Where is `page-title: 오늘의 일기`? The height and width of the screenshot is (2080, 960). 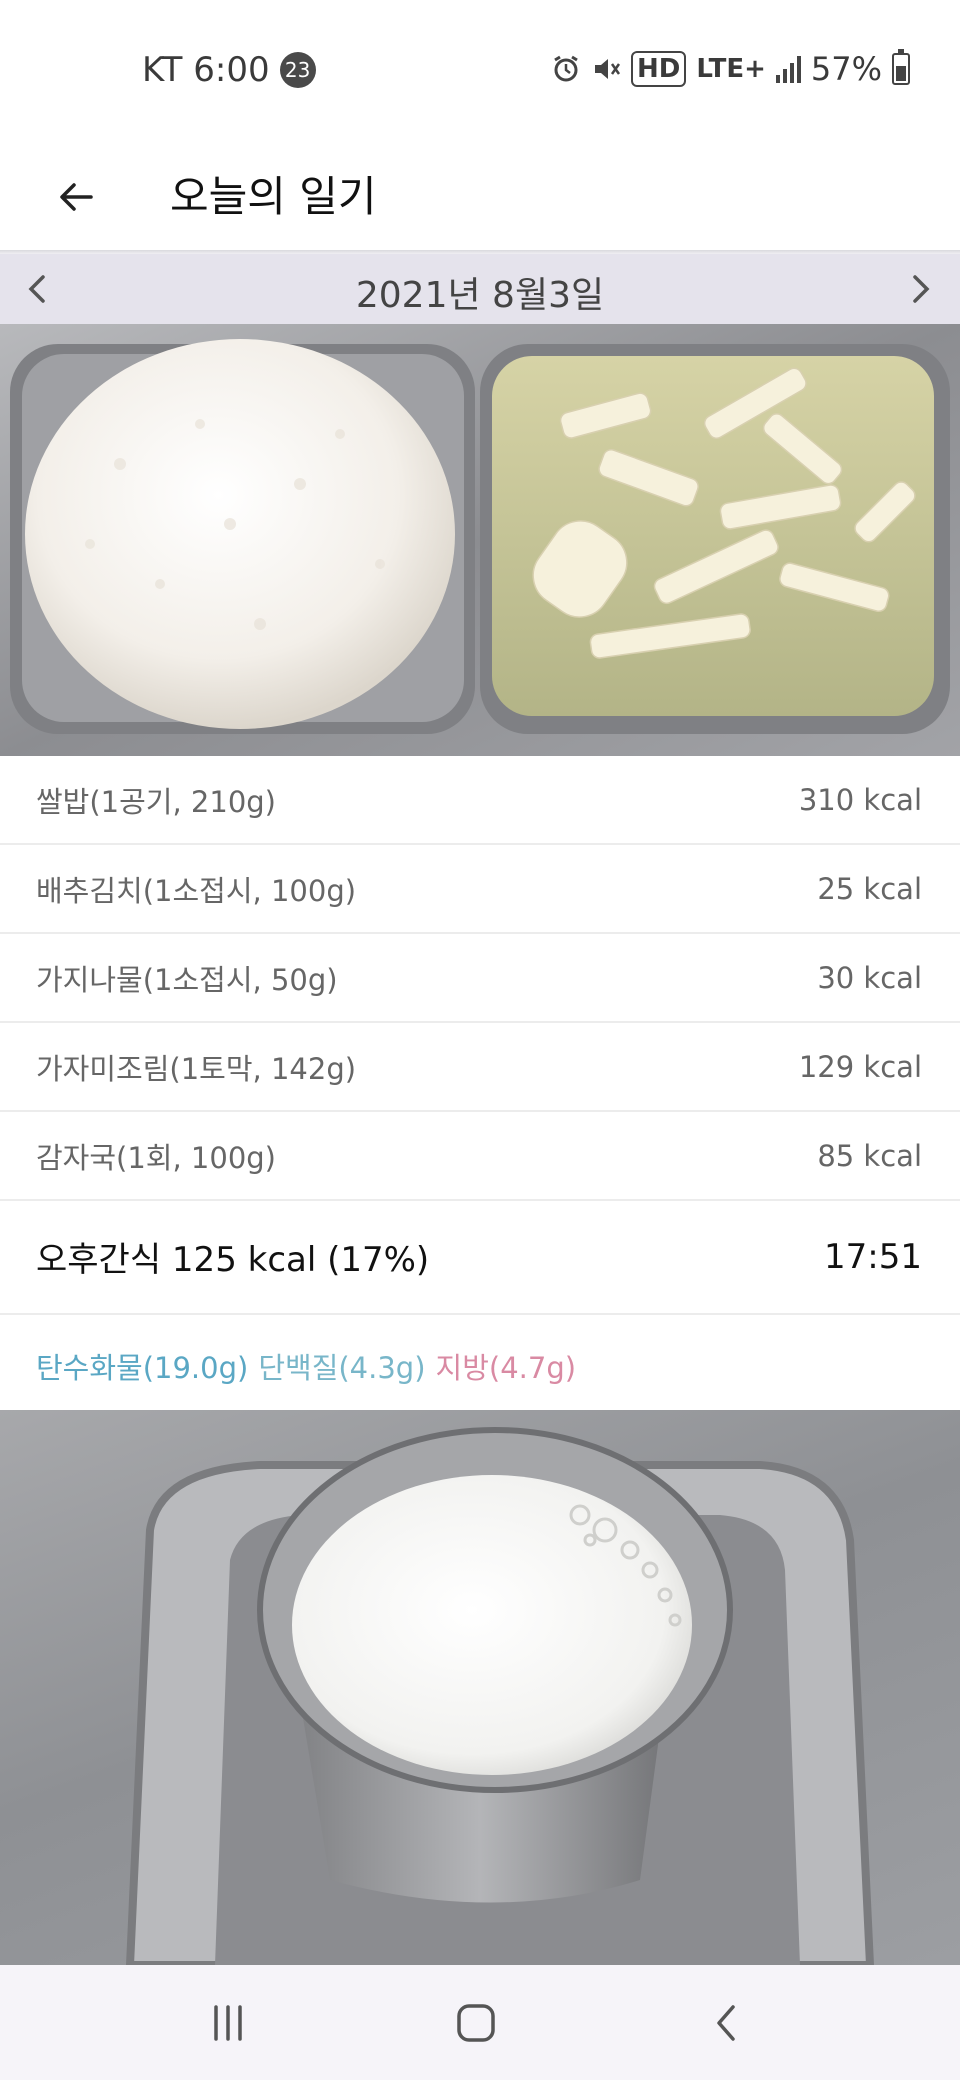 page-title: 오늘의 일기 is located at coordinates (273, 196).